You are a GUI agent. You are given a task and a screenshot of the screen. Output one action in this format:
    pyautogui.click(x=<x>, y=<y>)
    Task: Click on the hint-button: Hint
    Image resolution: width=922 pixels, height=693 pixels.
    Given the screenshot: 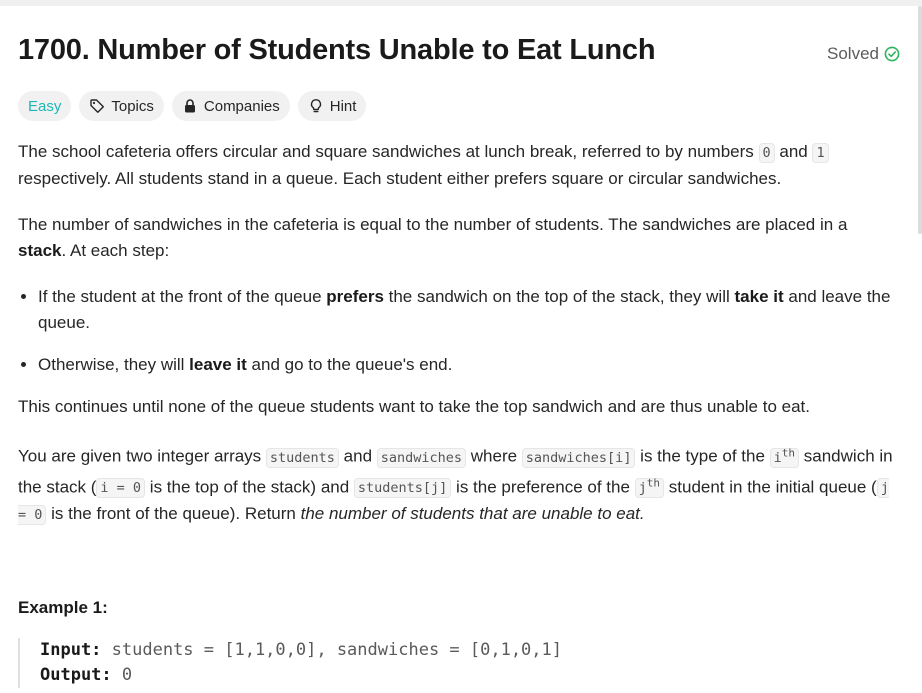 What is the action you would take?
    pyautogui.click(x=332, y=106)
    